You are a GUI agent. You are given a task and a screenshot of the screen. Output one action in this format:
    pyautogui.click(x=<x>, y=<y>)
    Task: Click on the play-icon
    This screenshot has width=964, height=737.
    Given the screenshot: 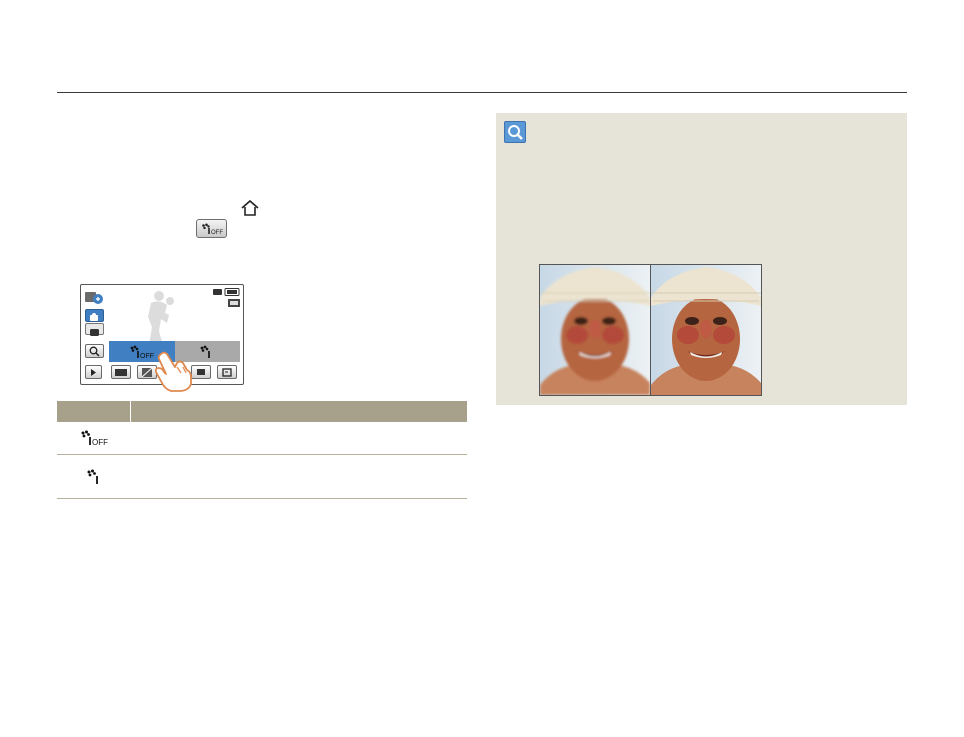 What is the action you would take?
    pyautogui.click(x=93, y=372)
    